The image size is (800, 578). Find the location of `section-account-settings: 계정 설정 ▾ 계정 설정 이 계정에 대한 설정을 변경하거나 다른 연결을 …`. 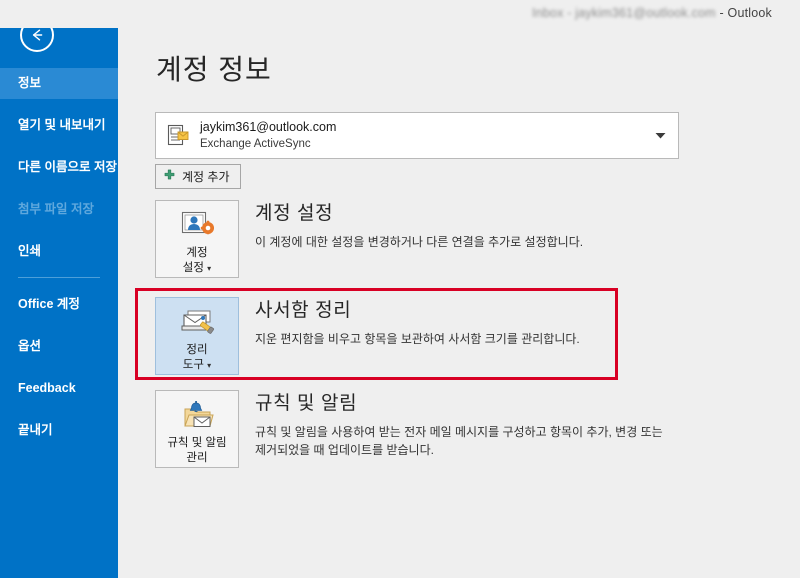

section-account-settings: 계정 설정 ▾ 계정 설정 이 계정에 대한 설정을 변경하거나 다른 연결을 … is located at coordinates (369, 239).